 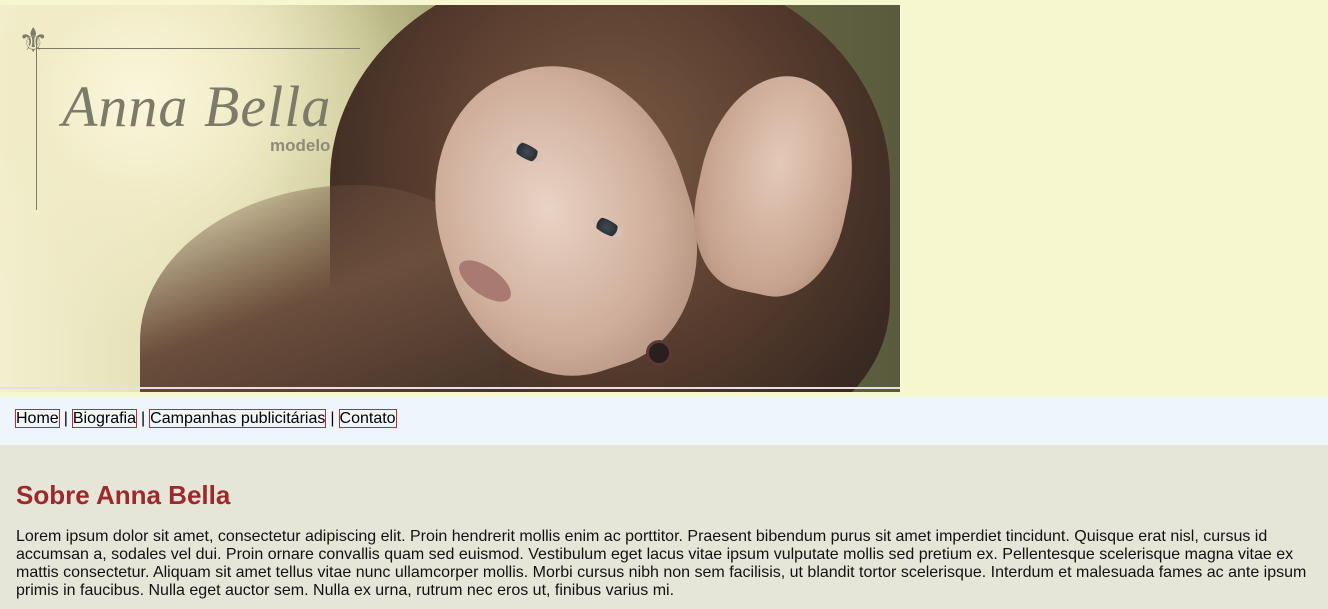 What do you see at coordinates (659, 353) in the screenshot?
I see `portrait-earring` at bounding box center [659, 353].